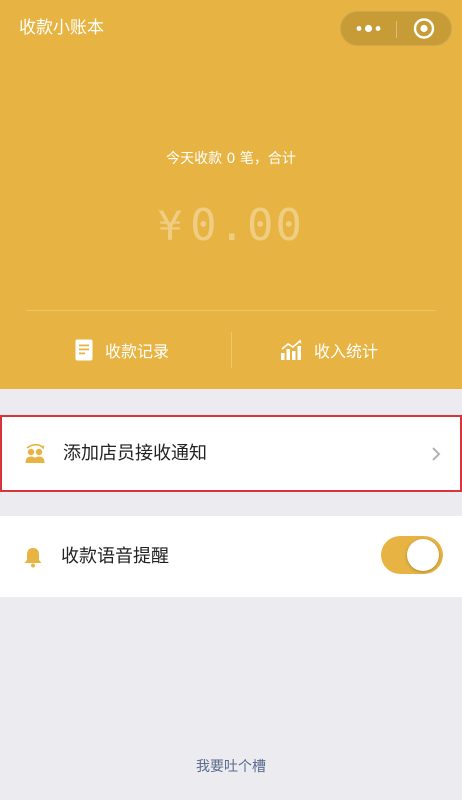 Image resolution: width=462 pixels, height=800 pixels. I want to click on action-separator, so click(231, 350).